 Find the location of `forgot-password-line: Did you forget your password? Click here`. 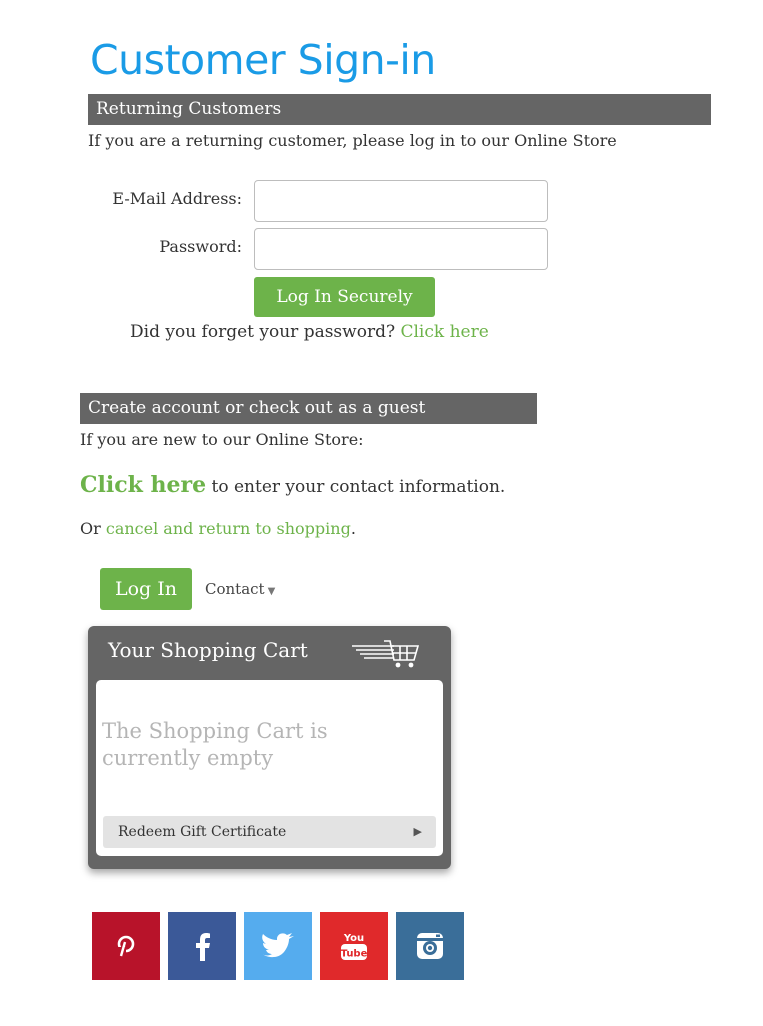

forgot-password-line: Did you forget your password? Click here is located at coordinates (309, 332).